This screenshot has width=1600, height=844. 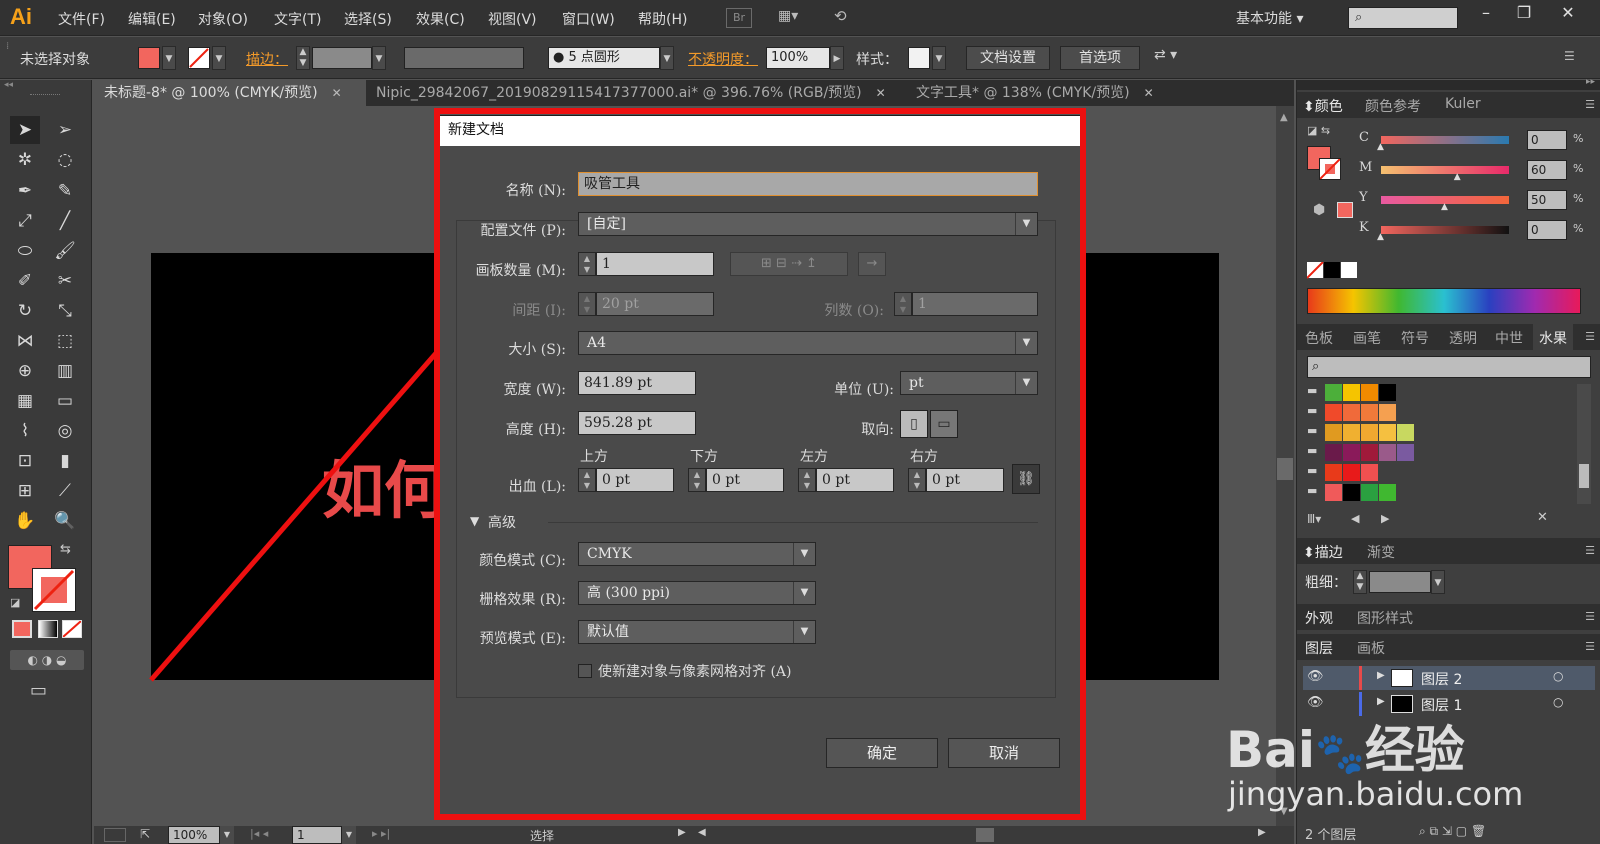 I want to click on tab-artboards: 画板, so click(x=1371, y=648).